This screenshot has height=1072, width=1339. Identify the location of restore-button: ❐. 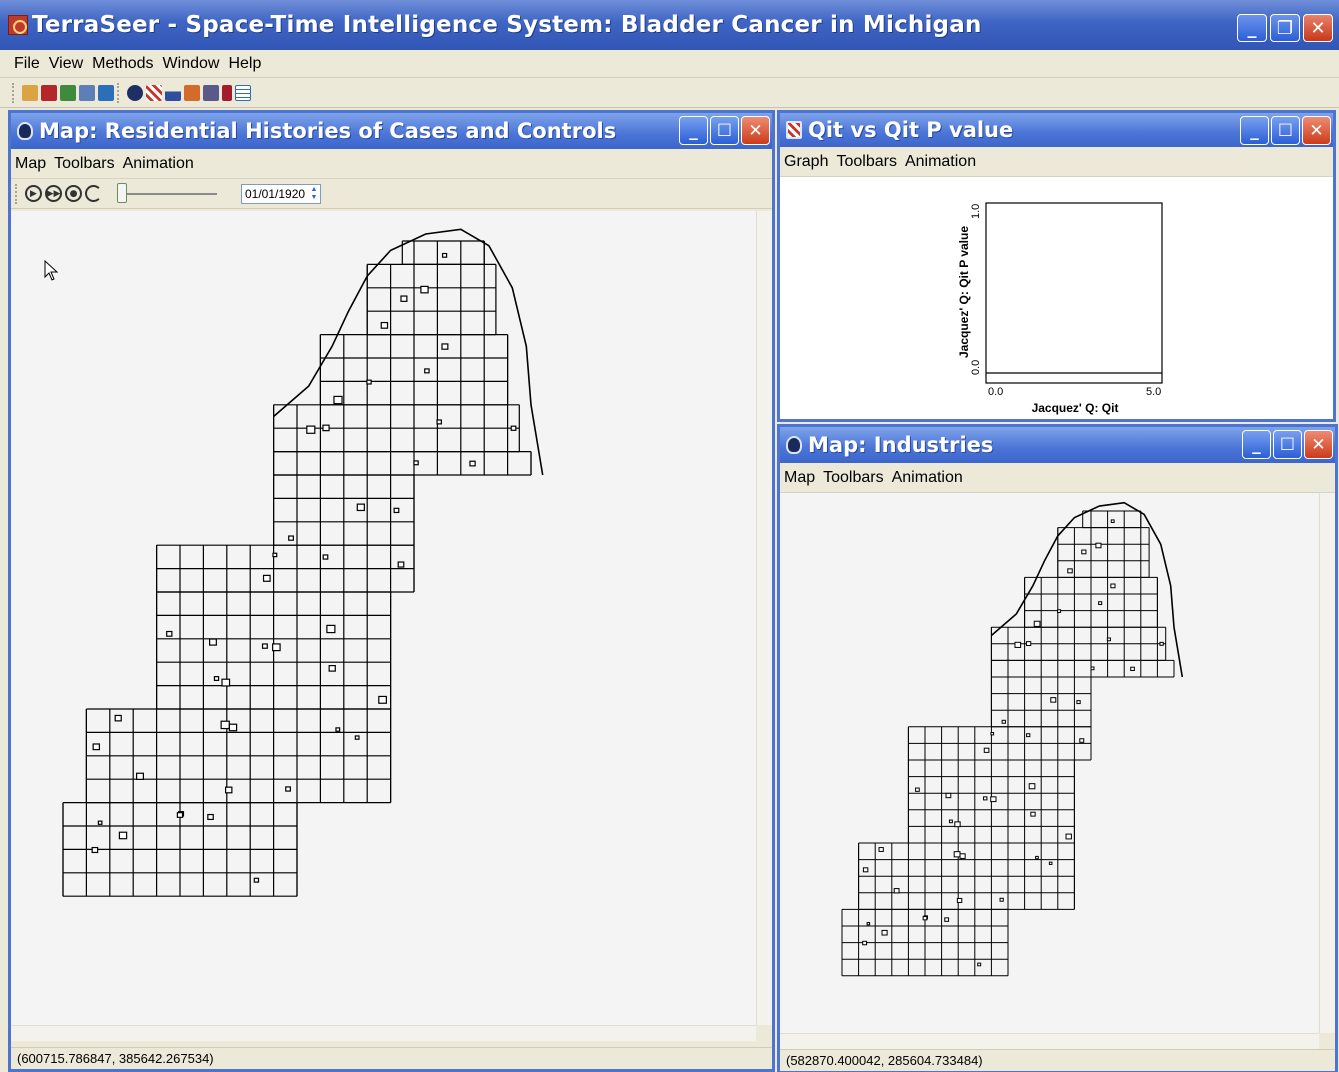
(1285, 28).